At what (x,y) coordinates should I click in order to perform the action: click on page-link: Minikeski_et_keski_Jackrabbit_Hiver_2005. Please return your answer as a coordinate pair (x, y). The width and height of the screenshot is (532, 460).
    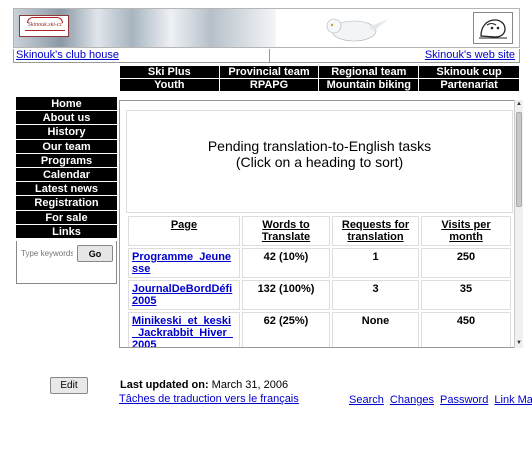
    Looking at the image, I should click on (182, 331).